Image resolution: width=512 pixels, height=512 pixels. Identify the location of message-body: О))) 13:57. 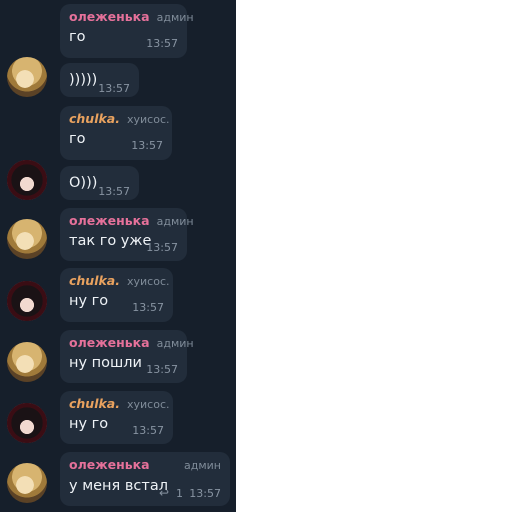
(99, 184).